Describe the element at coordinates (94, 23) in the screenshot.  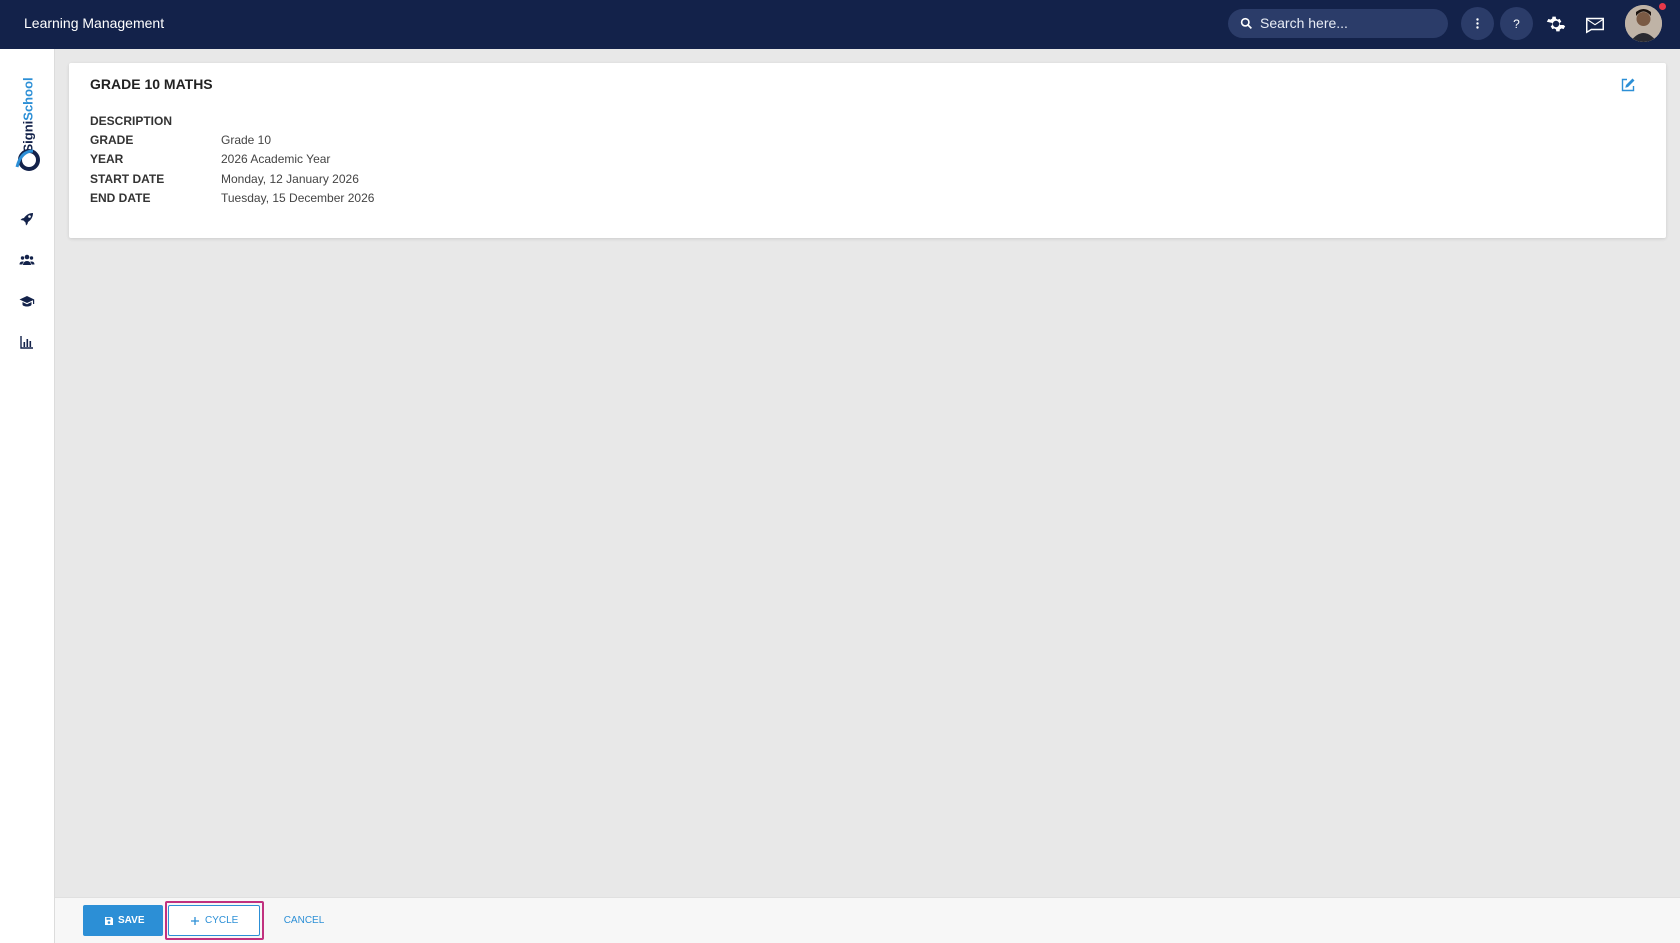
I see `app-title: Learning Management` at that location.